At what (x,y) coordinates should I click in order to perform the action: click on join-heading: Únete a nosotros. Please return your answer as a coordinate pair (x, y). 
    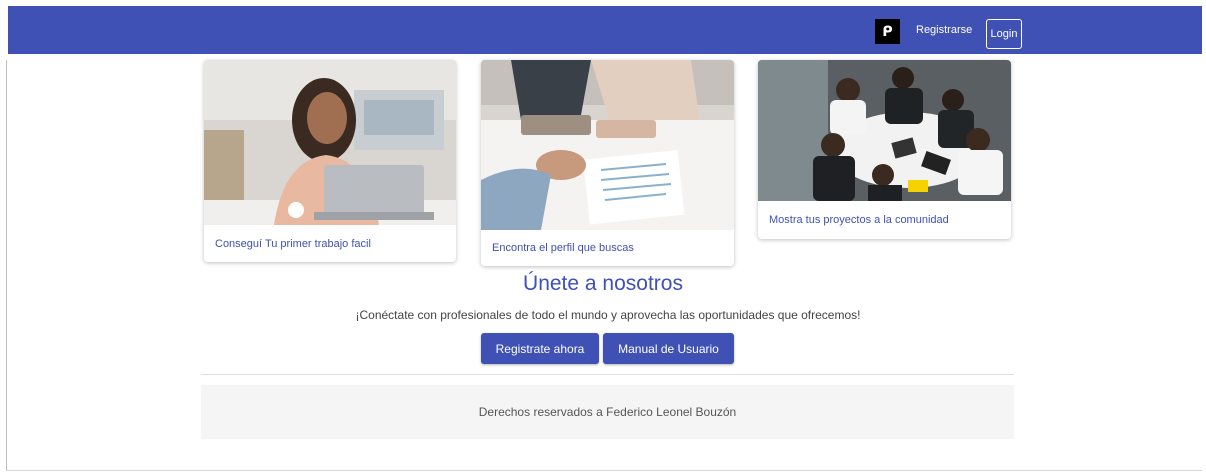
    Looking at the image, I should click on (603, 283).